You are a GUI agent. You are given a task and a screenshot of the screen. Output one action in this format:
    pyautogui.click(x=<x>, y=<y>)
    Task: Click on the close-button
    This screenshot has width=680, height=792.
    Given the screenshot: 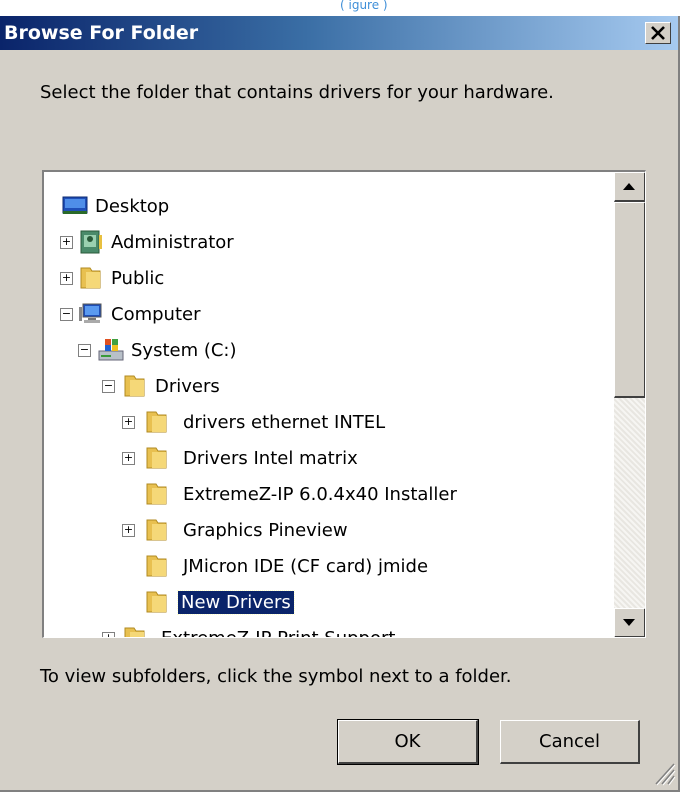 What is the action you would take?
    pyautogui.click(x=658, y=33)
    